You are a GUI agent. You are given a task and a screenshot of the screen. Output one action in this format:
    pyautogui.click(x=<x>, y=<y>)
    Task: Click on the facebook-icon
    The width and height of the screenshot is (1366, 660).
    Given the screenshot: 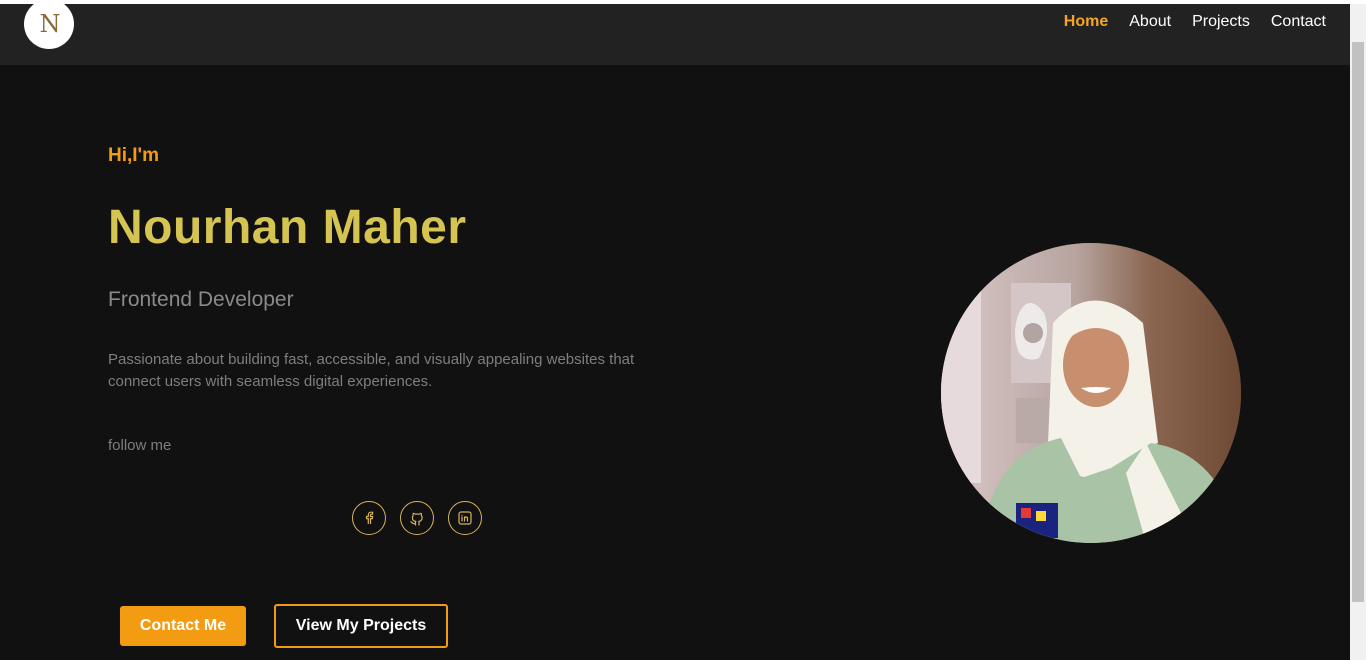 What is the action you would take?
    pyautogui.click(x=369, y=517)
    